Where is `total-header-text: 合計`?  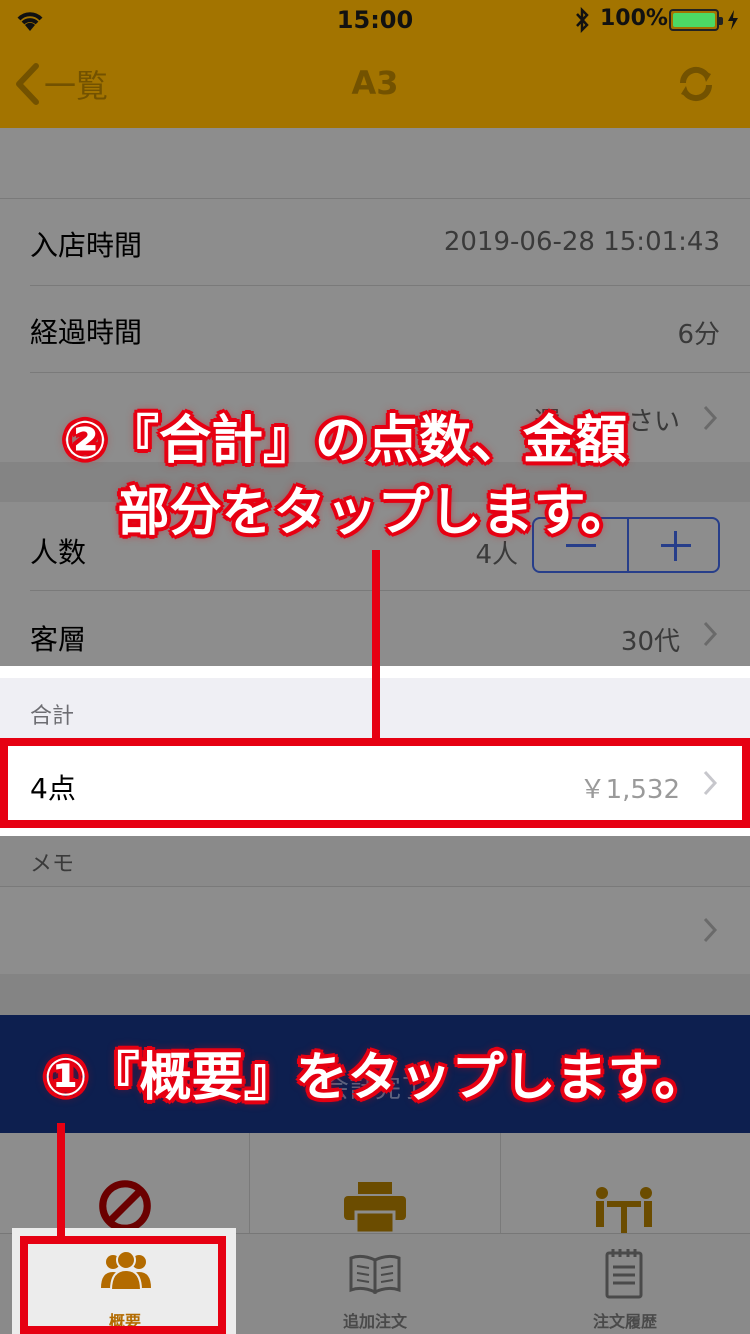
total-header-text: 合計 is located at coordinates (52, 716).